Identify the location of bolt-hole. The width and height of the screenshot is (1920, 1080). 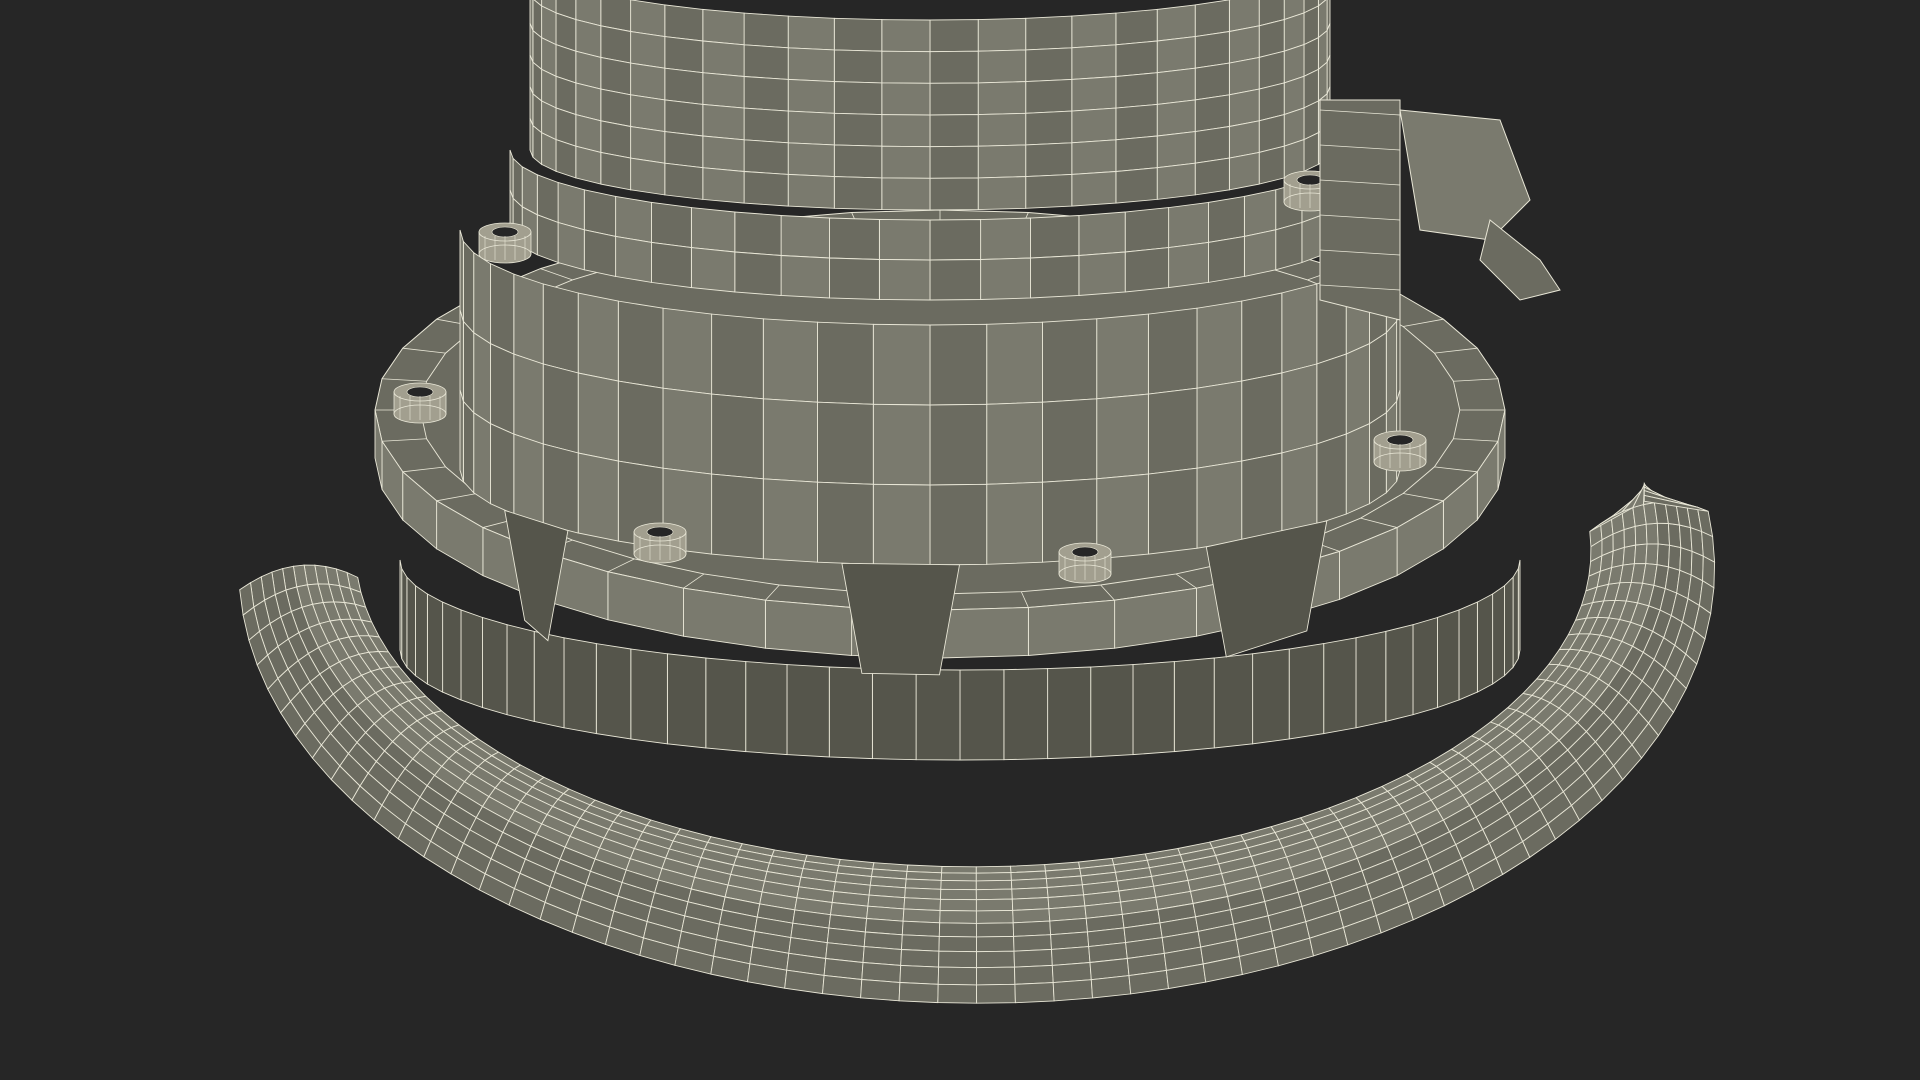
(1310, 180).